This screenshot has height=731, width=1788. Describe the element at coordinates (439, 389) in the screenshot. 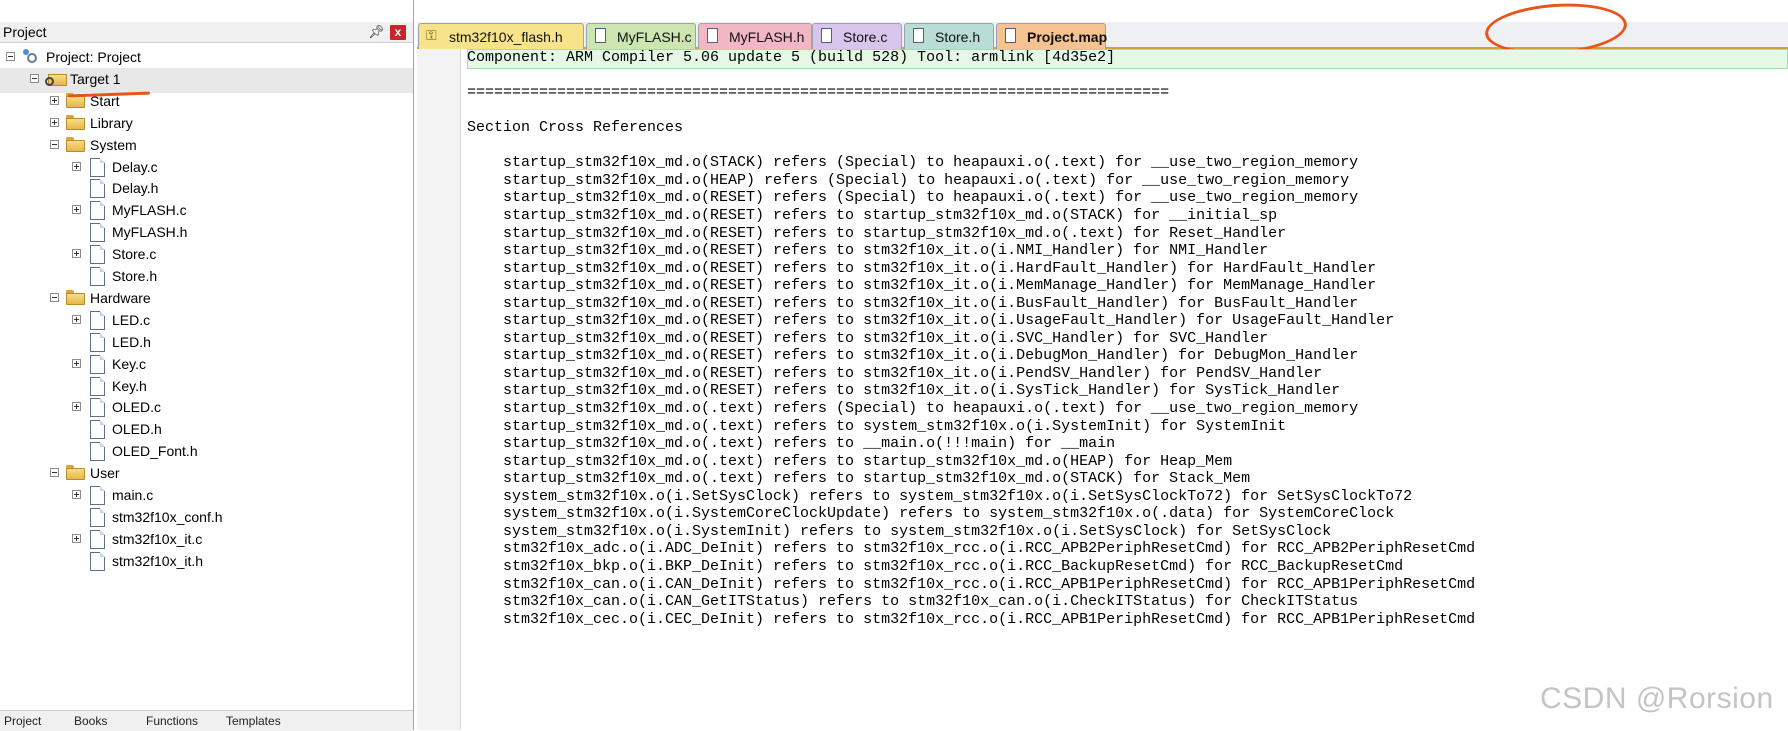

I see `editor-gutter` at that location.